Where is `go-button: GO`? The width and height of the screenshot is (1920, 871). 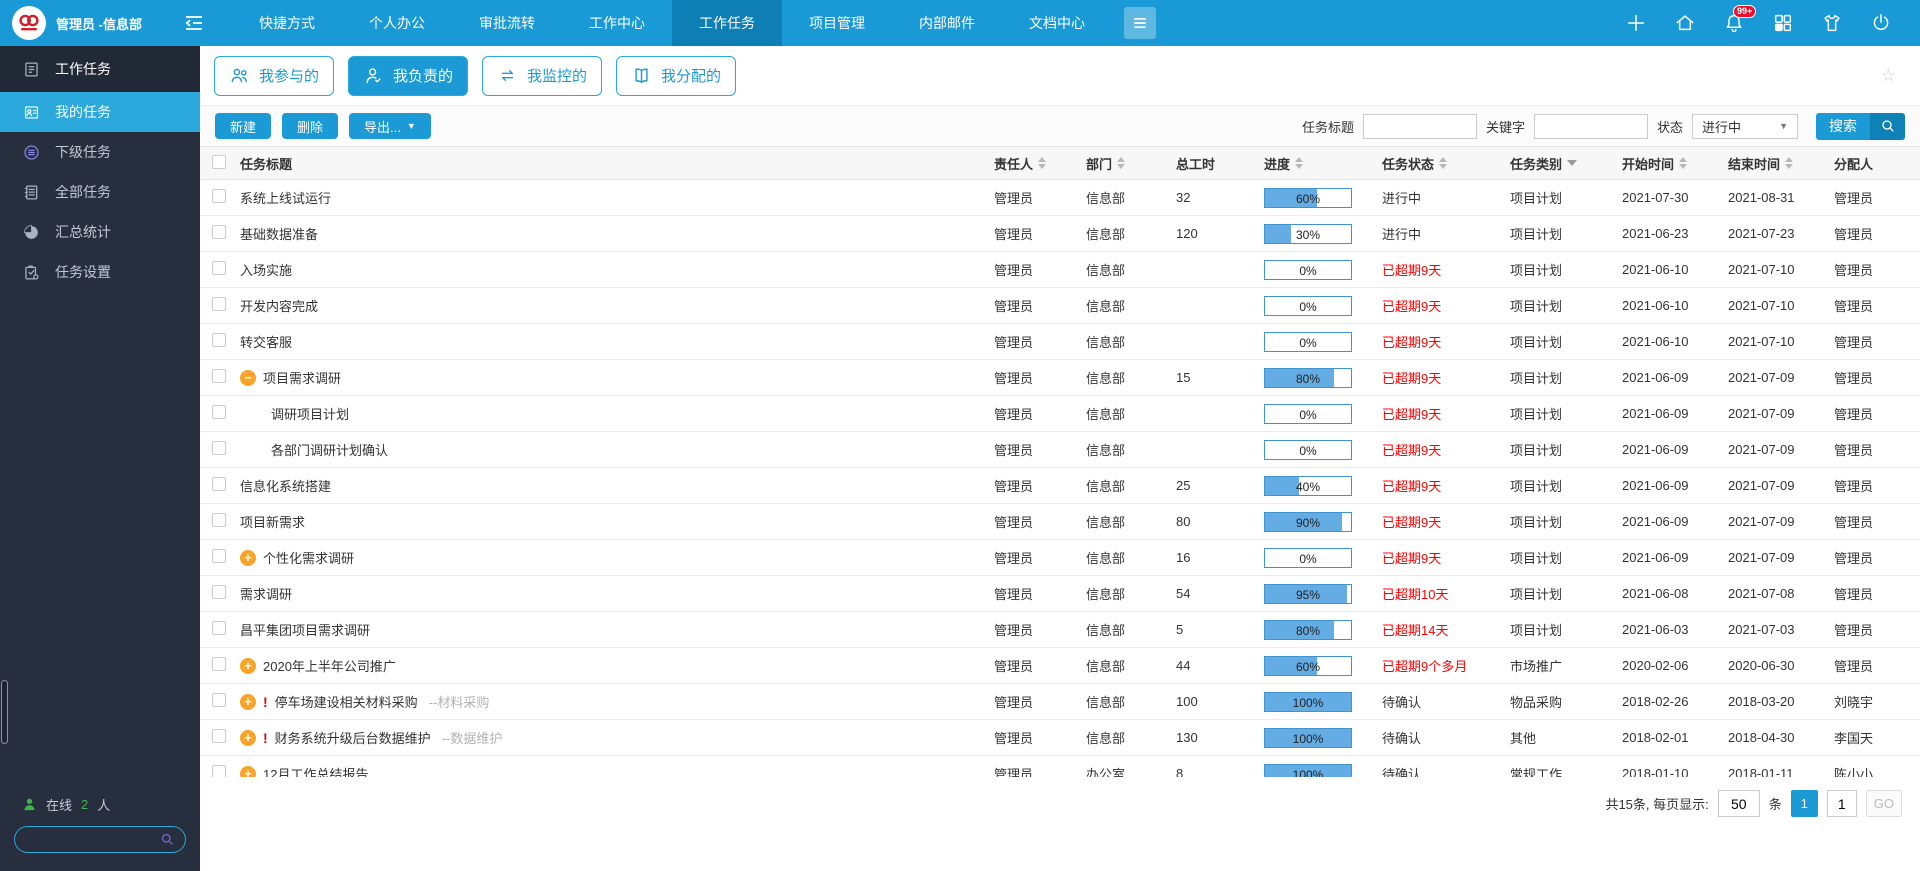 go-button: GO is located at coordinates (1883, 803).